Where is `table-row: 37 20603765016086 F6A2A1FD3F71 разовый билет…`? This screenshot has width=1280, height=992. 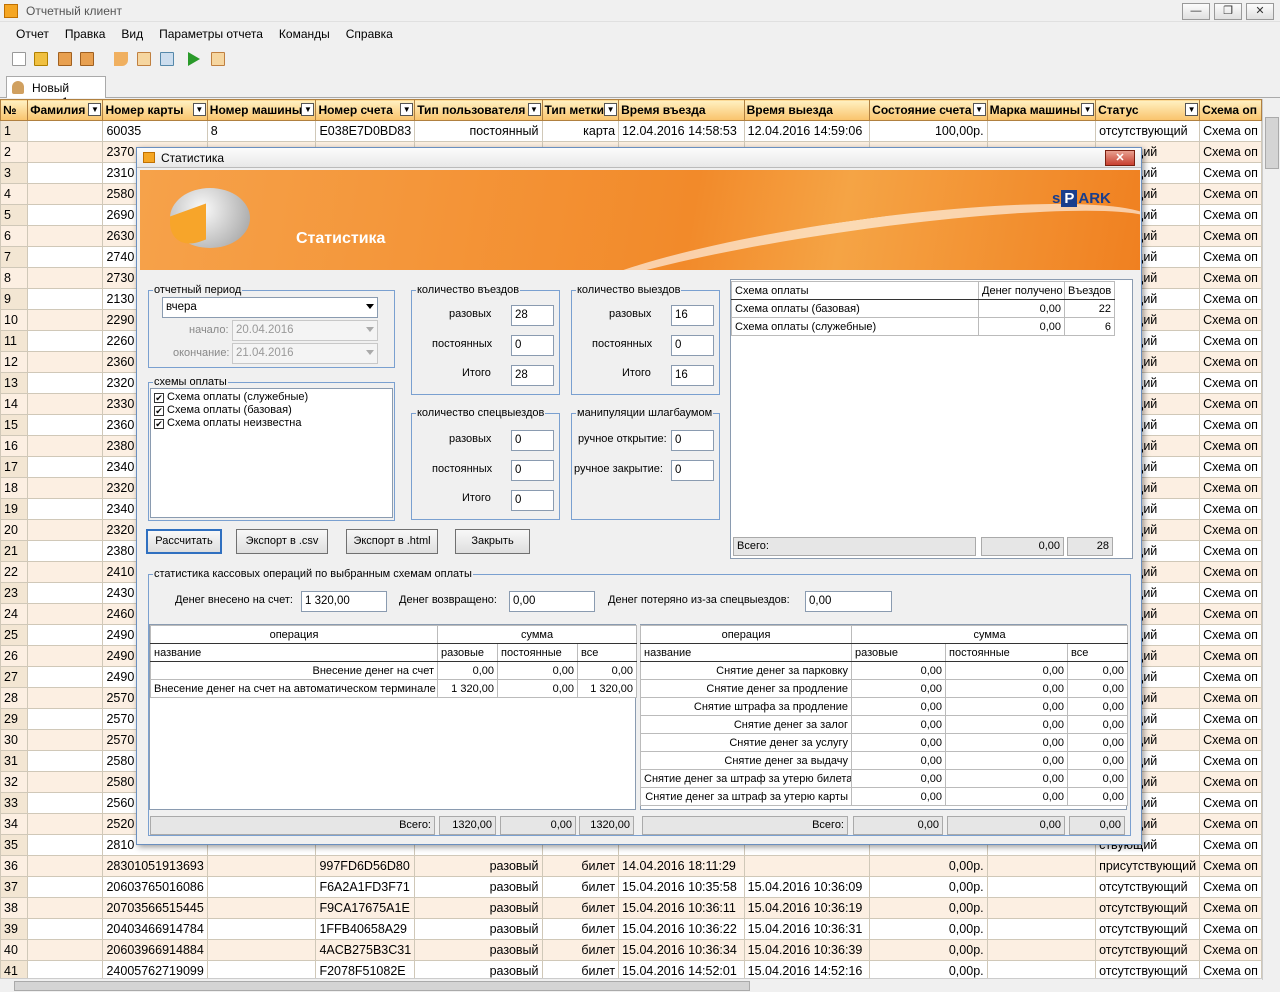 table-row: 37 20603765016086 F6A2A1FD3F71 разовый билет… is located at coordinates (631, 887).